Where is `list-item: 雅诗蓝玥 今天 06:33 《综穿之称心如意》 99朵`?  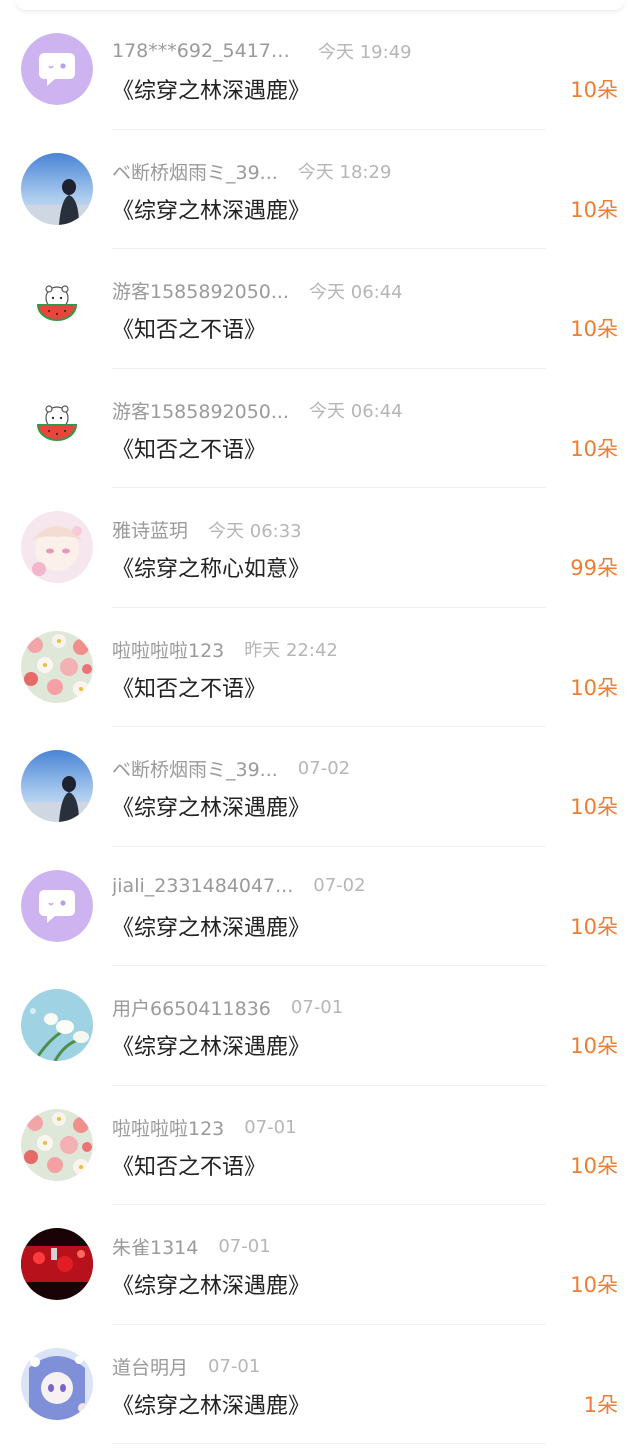
list-item: 雅诗蓝玥 今天 06:33 《综穿之称心如意》 99朵 is located at coordinates (320, 548).